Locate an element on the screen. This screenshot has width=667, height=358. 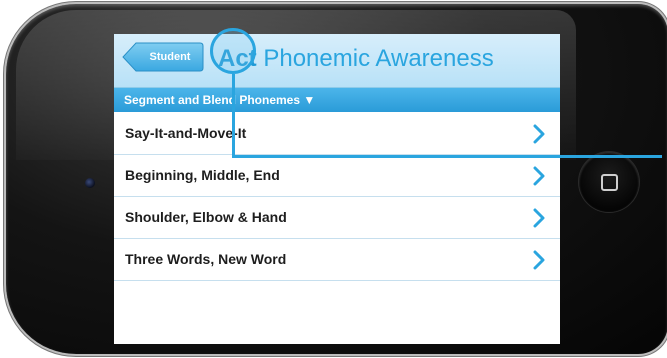
list-item: Three Words, New Word is located at coordinates (337, 260).